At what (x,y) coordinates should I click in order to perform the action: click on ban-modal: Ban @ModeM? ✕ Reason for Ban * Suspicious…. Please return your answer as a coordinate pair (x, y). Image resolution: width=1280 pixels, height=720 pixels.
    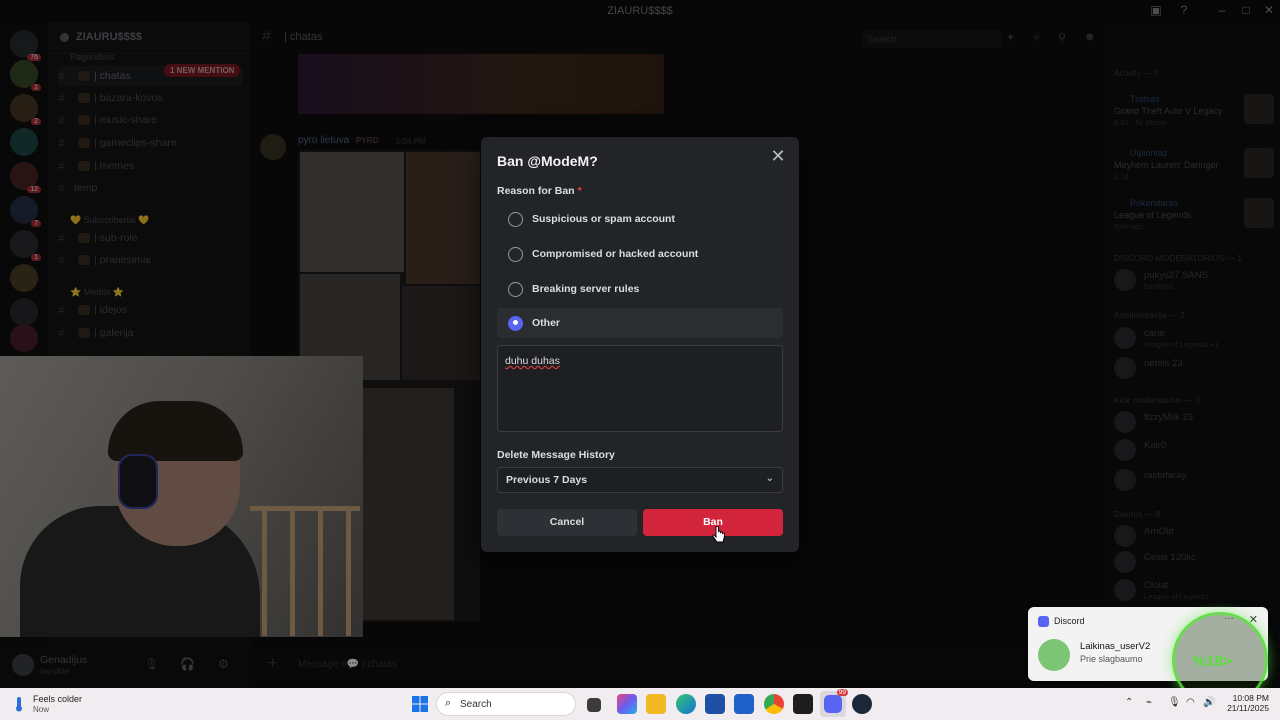
    Looking at the image, I should click on (640, 344).